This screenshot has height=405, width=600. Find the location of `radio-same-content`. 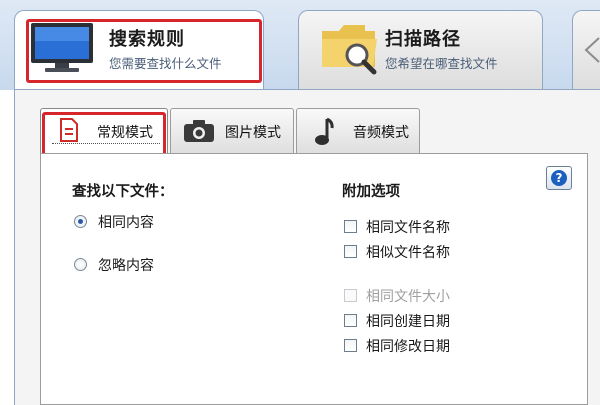

radio-same-content is located at coordinates (80, 221).